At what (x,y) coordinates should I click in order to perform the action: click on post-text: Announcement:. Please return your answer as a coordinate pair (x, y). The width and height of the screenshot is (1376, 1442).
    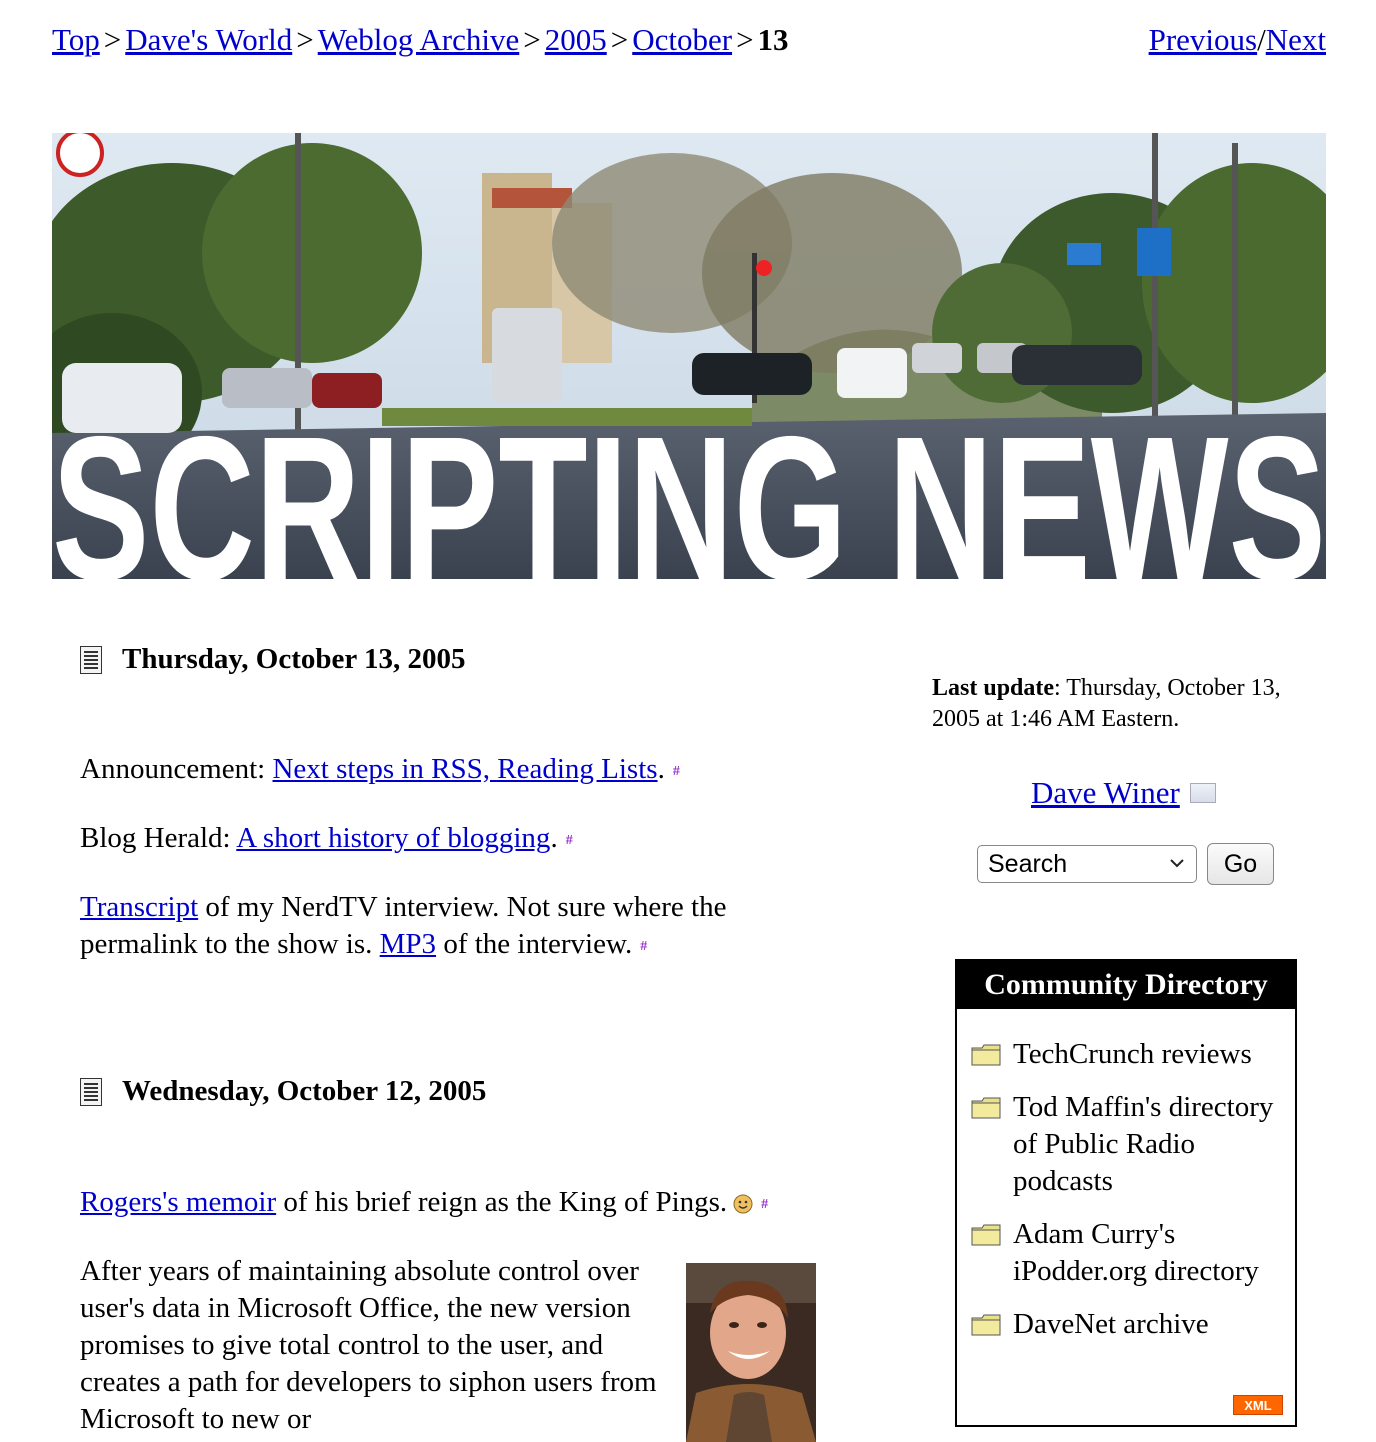
    Looking at the image, I should click on (176, 769).